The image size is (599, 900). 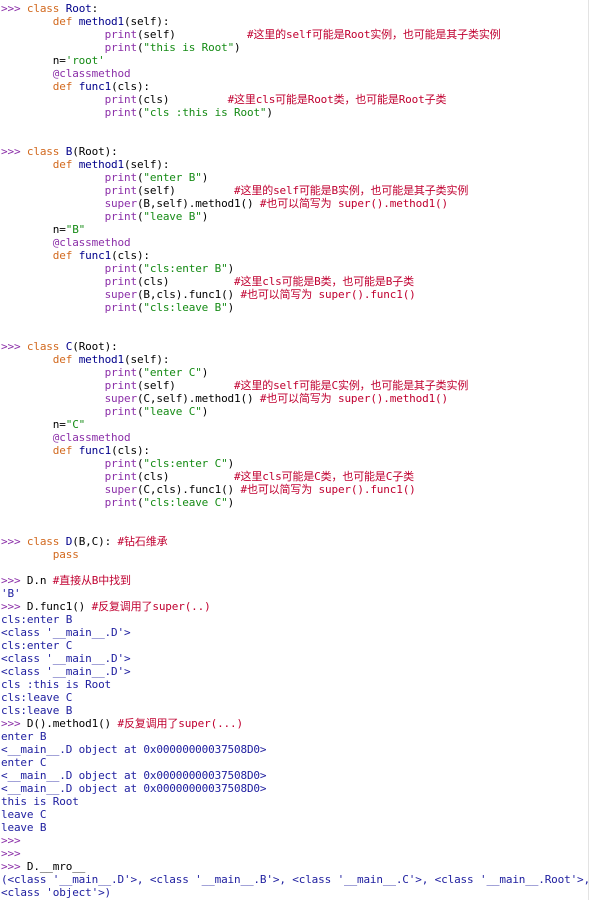 I want to click on console-line: print(cls) #这里cls可能是B类，也可能是B子类, so click(x=299, y=281).